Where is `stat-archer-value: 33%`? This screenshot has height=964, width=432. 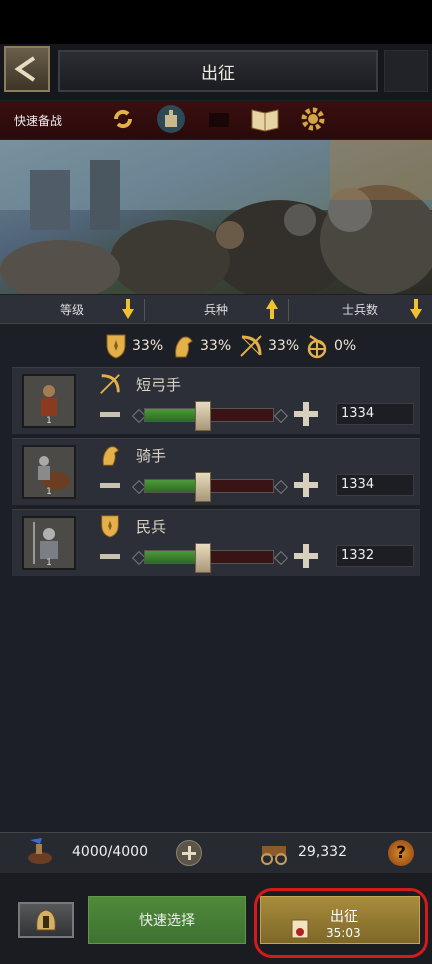 stat-archer-value: 33% is located at coordinates (284, 346).